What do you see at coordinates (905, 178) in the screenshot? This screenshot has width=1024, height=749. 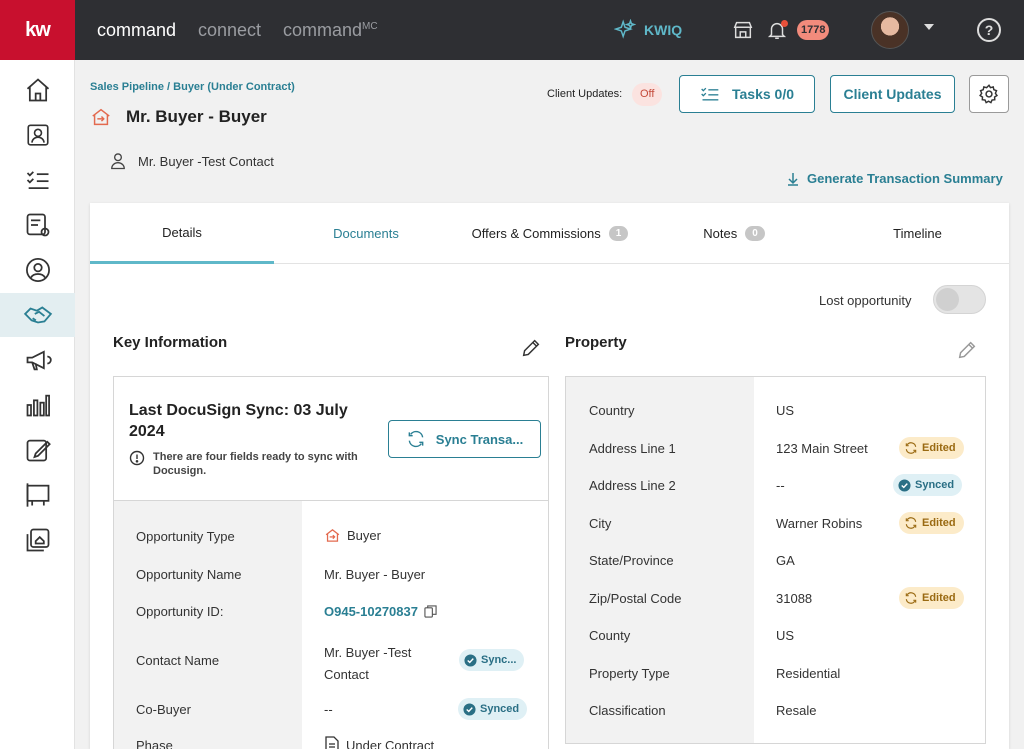 I see `generate-summary-label: Generate Transaction Summary` at bounding box center [905, 178].